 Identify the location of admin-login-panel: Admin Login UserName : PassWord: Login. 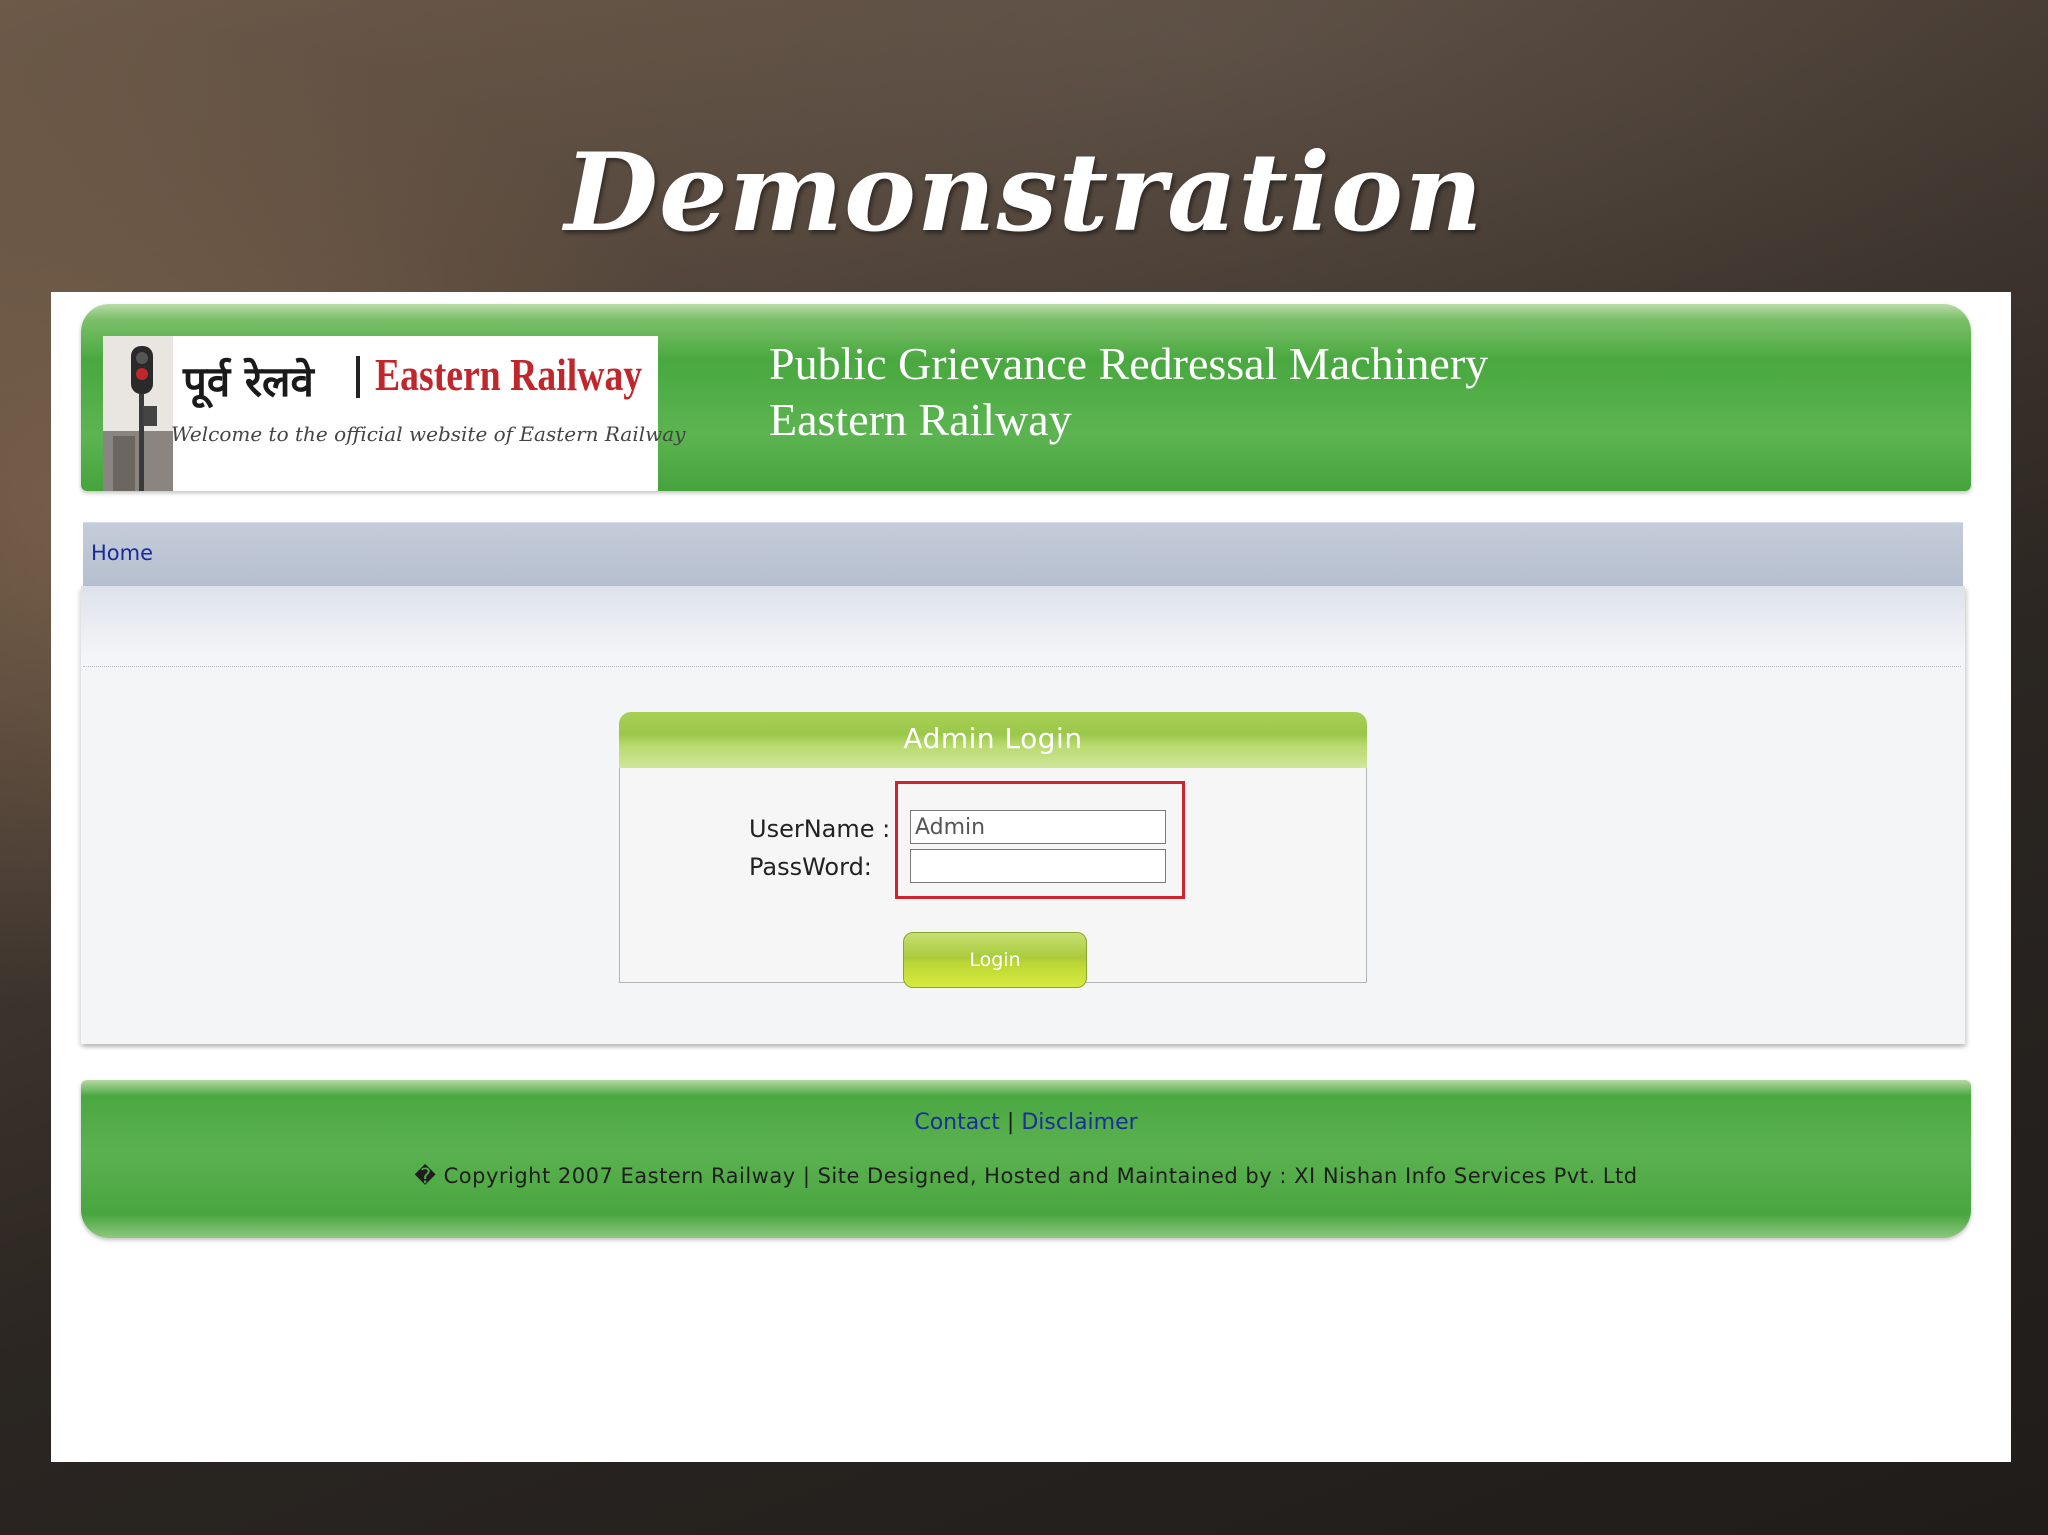
(993, 850).